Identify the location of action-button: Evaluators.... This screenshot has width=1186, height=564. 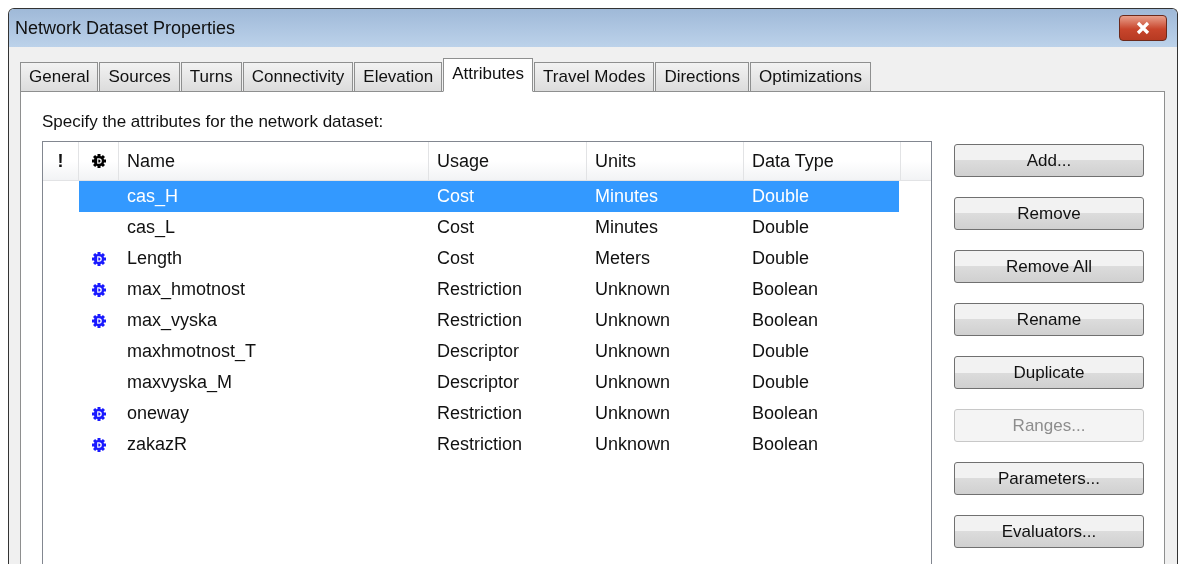
(1049, 531).